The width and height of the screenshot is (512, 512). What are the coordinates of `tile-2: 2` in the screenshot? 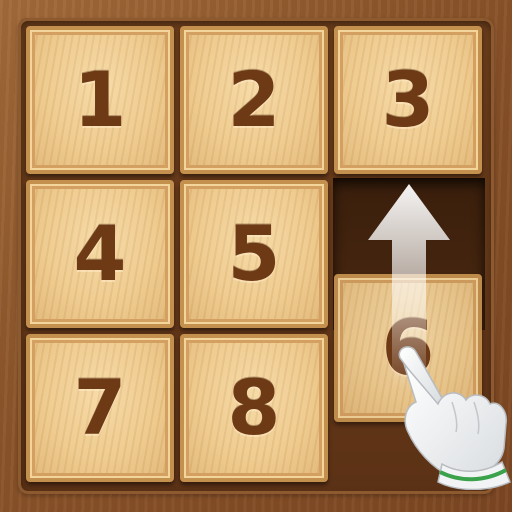 It's located at (254, 100).